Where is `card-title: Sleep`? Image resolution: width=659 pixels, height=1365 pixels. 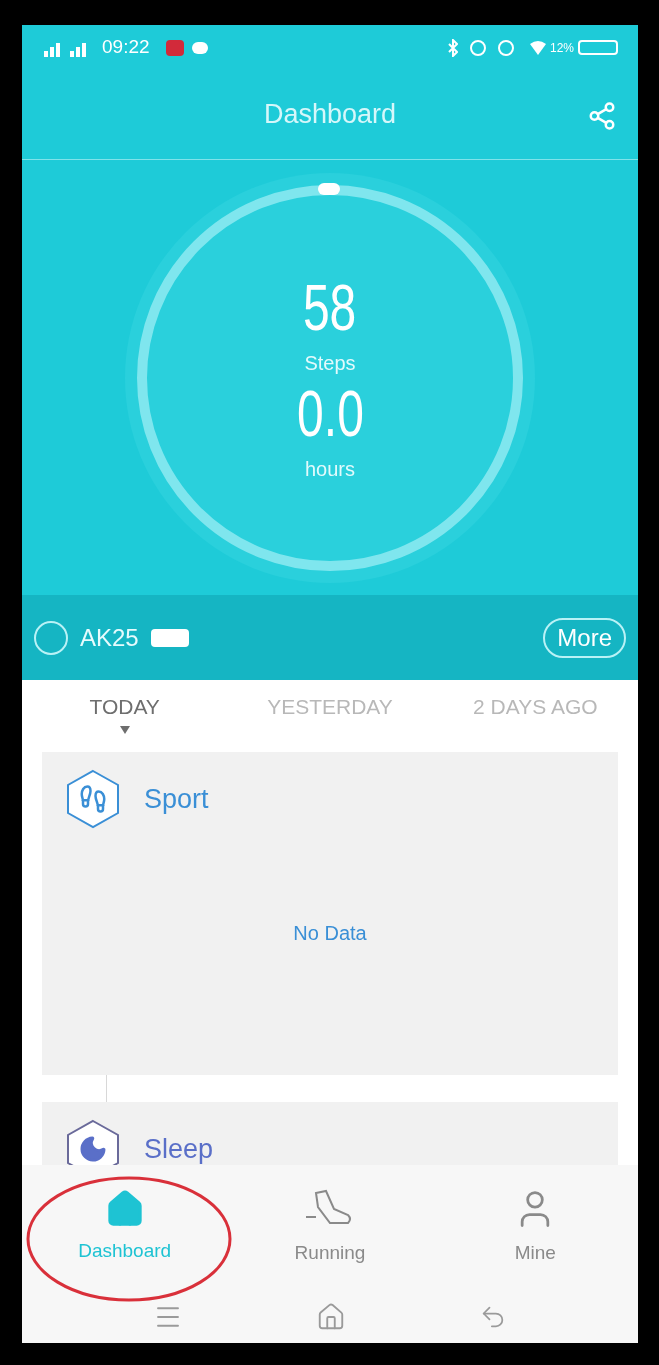 card-title: Sleep is located at coordinates (179, 1148).